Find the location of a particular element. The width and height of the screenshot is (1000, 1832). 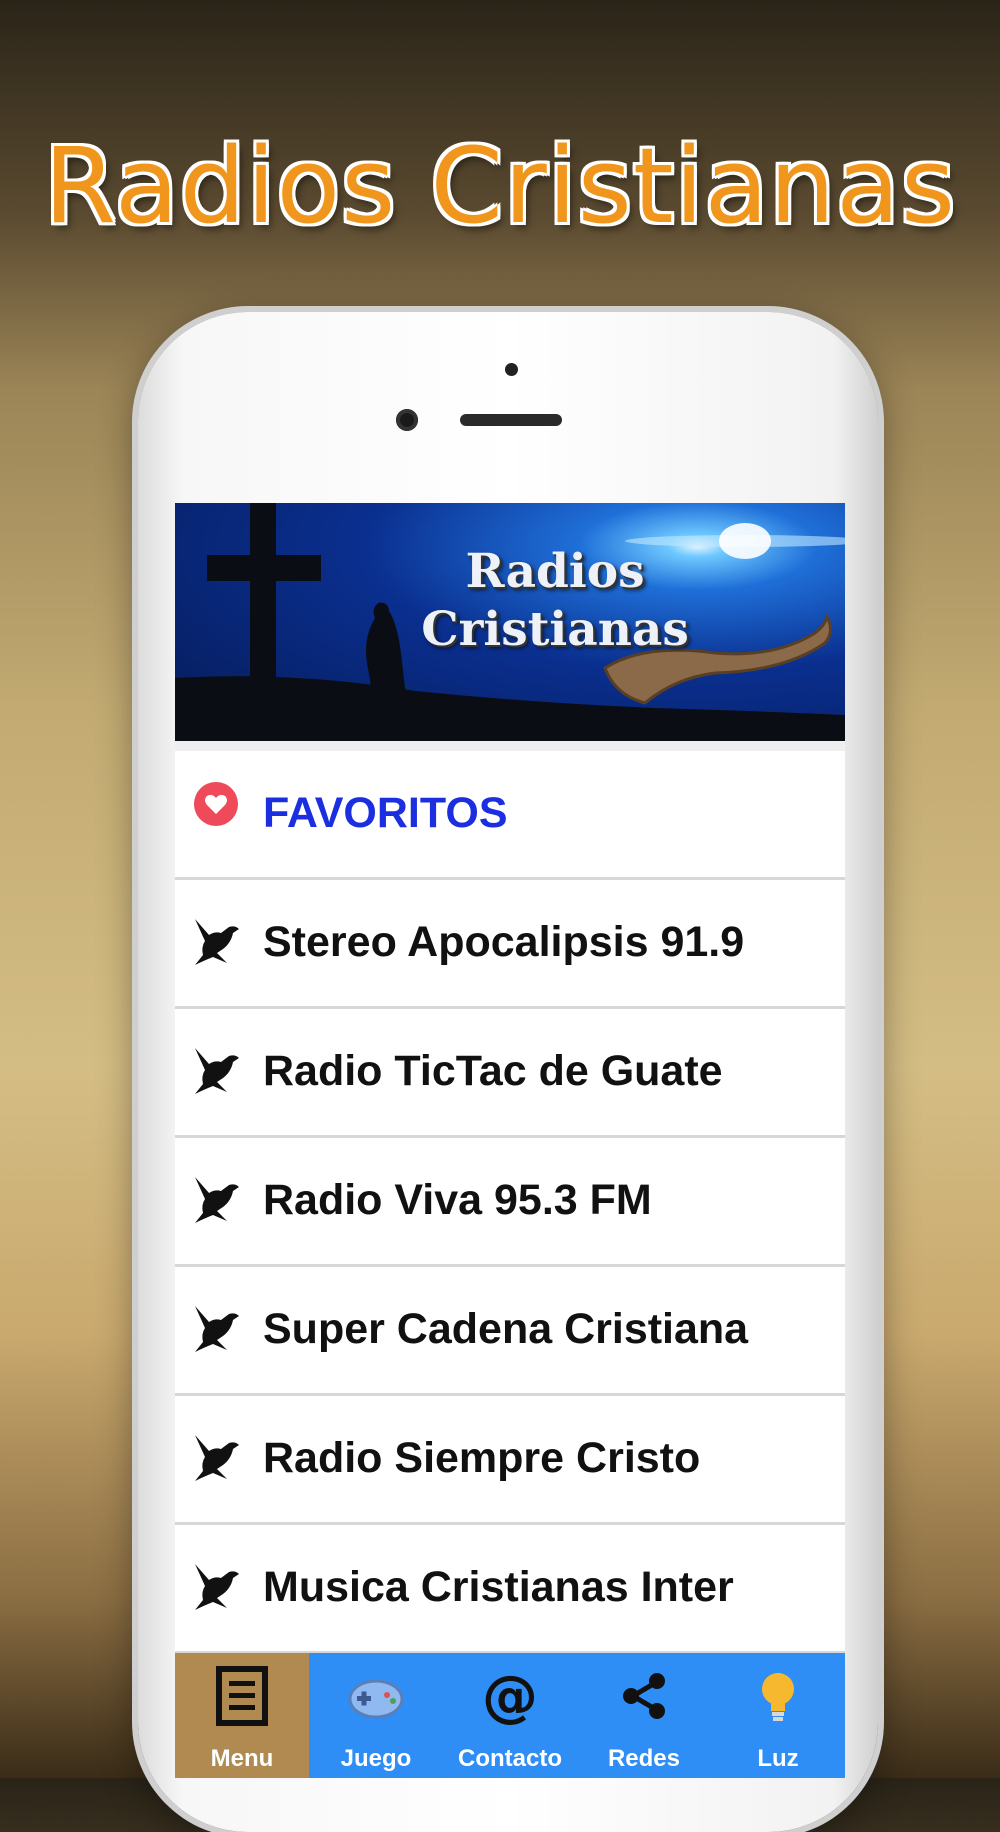

list-item-label: Musica Cristianas Inter is located at coordinates (498, 1587).